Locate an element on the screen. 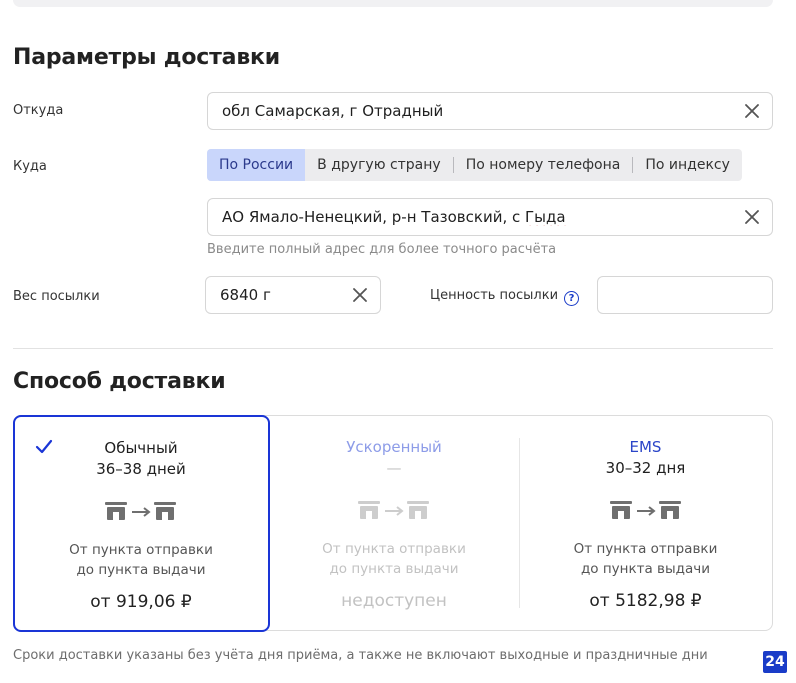 This screenshot has height=683, width=796. tab-phone: По номеру телефона is located at coordinates (543, 165).